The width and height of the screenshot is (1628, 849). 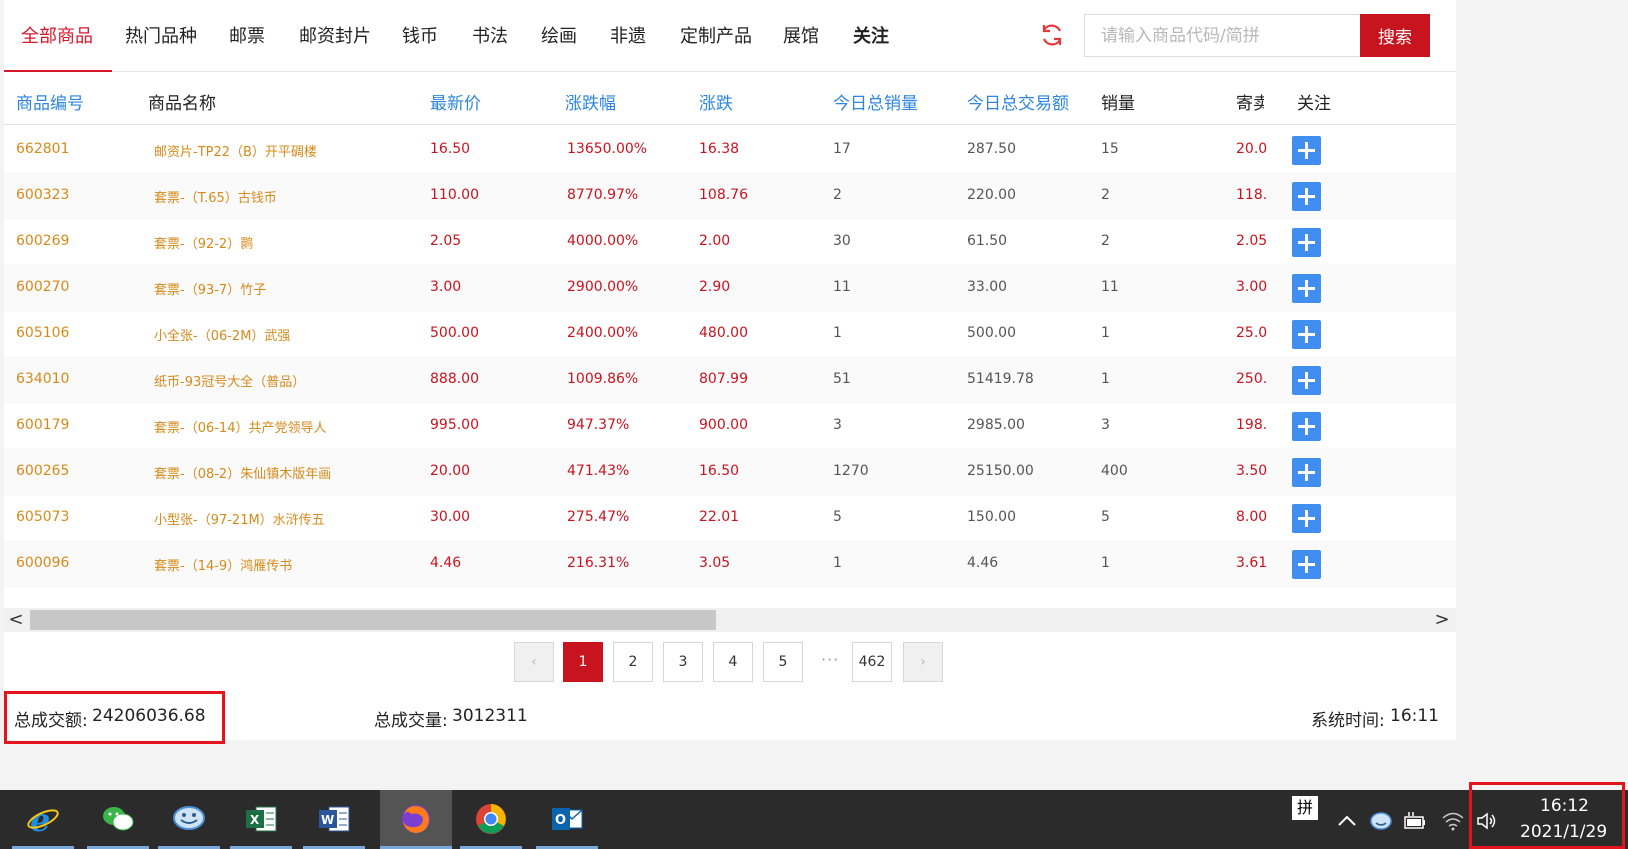 What do you see at coordinates (411, 721) in the screenshot?
I see `total-volume-label: 总成交量:` at bounding box center [411, 721].